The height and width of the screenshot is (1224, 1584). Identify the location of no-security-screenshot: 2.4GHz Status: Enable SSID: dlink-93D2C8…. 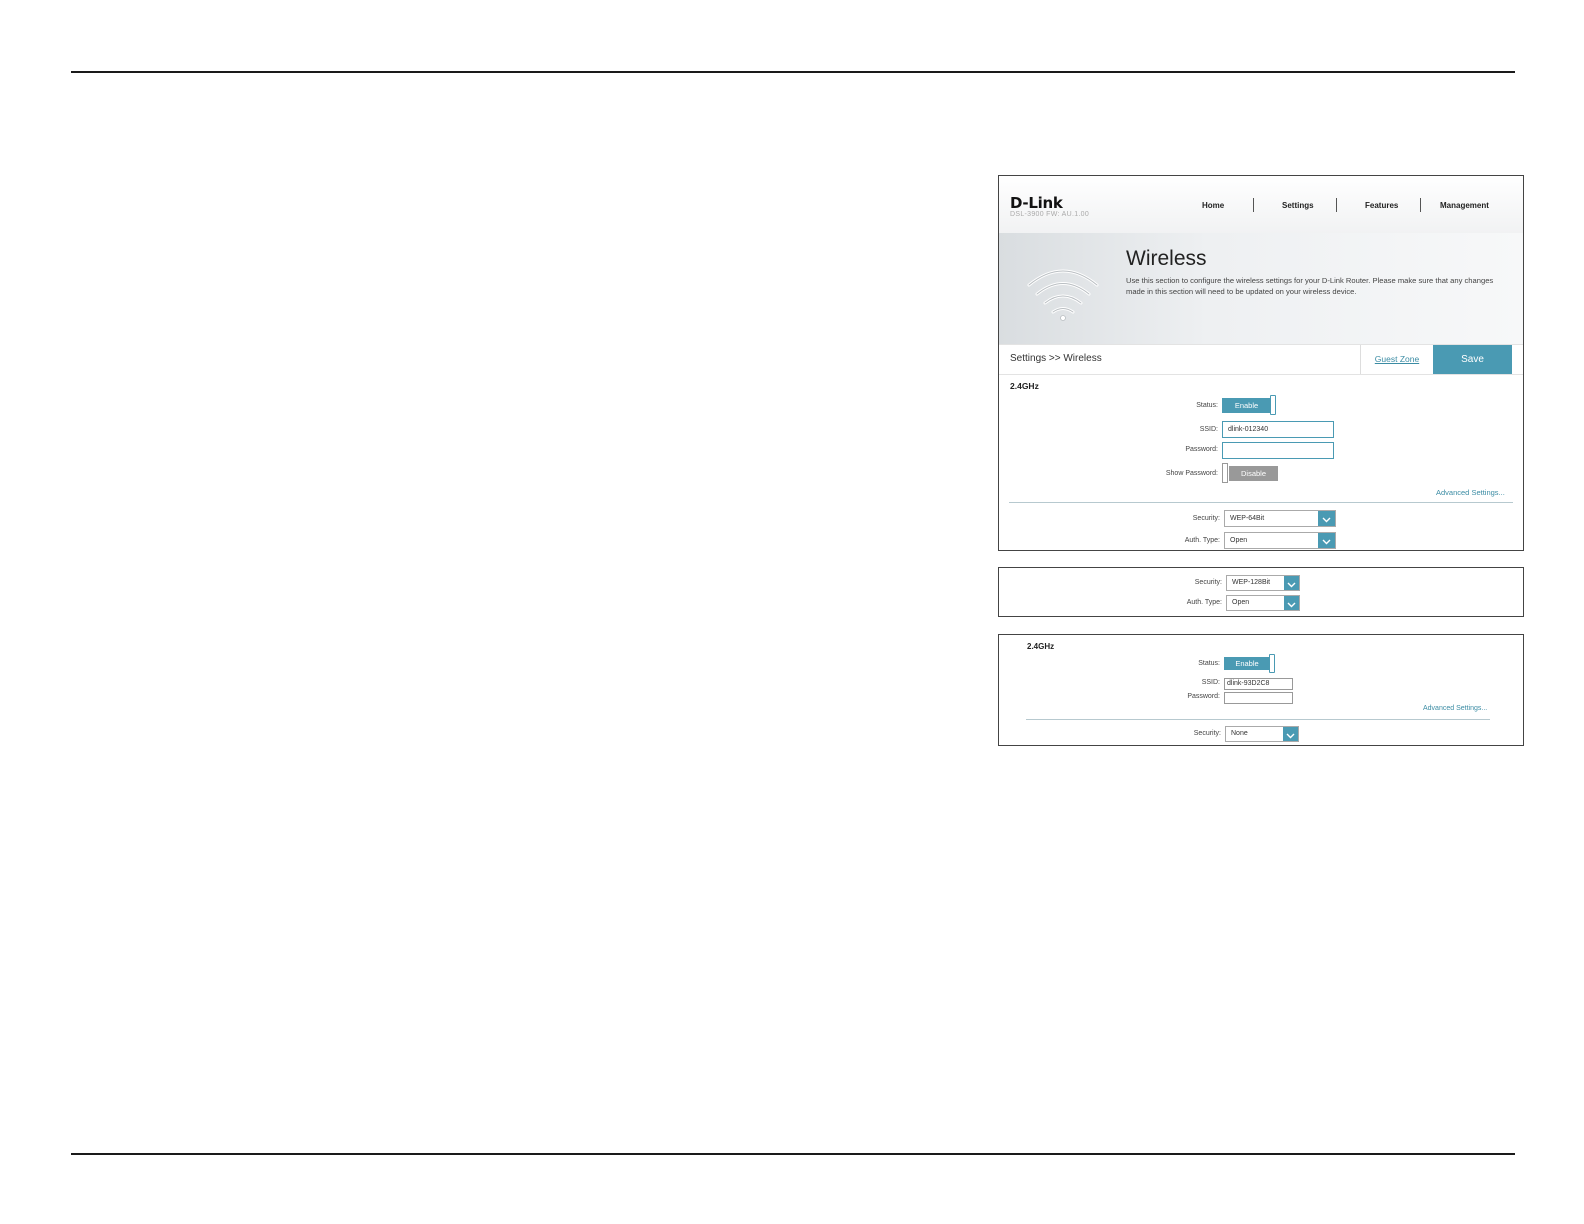
(1261, 690).